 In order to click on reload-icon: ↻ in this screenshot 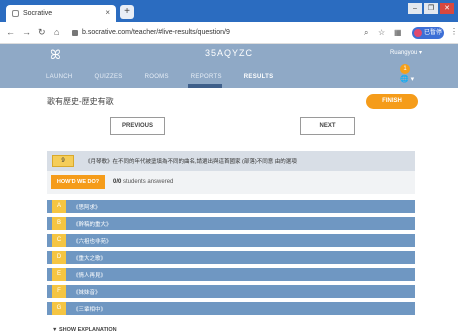, I will do `click(42, 32)`.